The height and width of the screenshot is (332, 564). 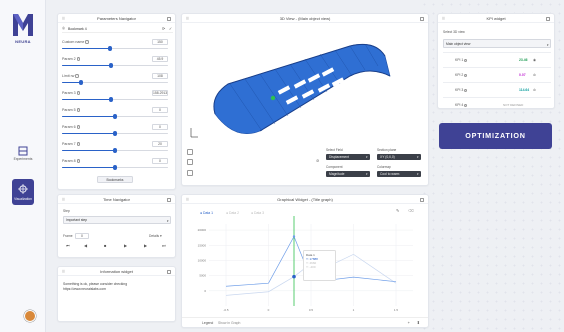 What do you see at coordinates (116, 18) in the screenshot?
I see `panel-header: ⠿ Parameters Navigator` at bounding box center [116, 18].